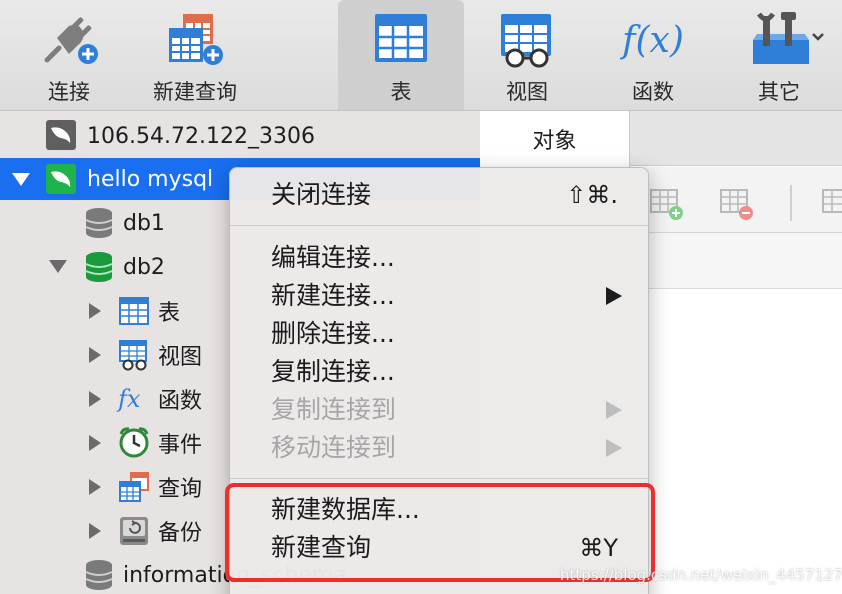 This screenshot has height=594, width=842. I want to click on function-glyph: fx, so click(129, 399).